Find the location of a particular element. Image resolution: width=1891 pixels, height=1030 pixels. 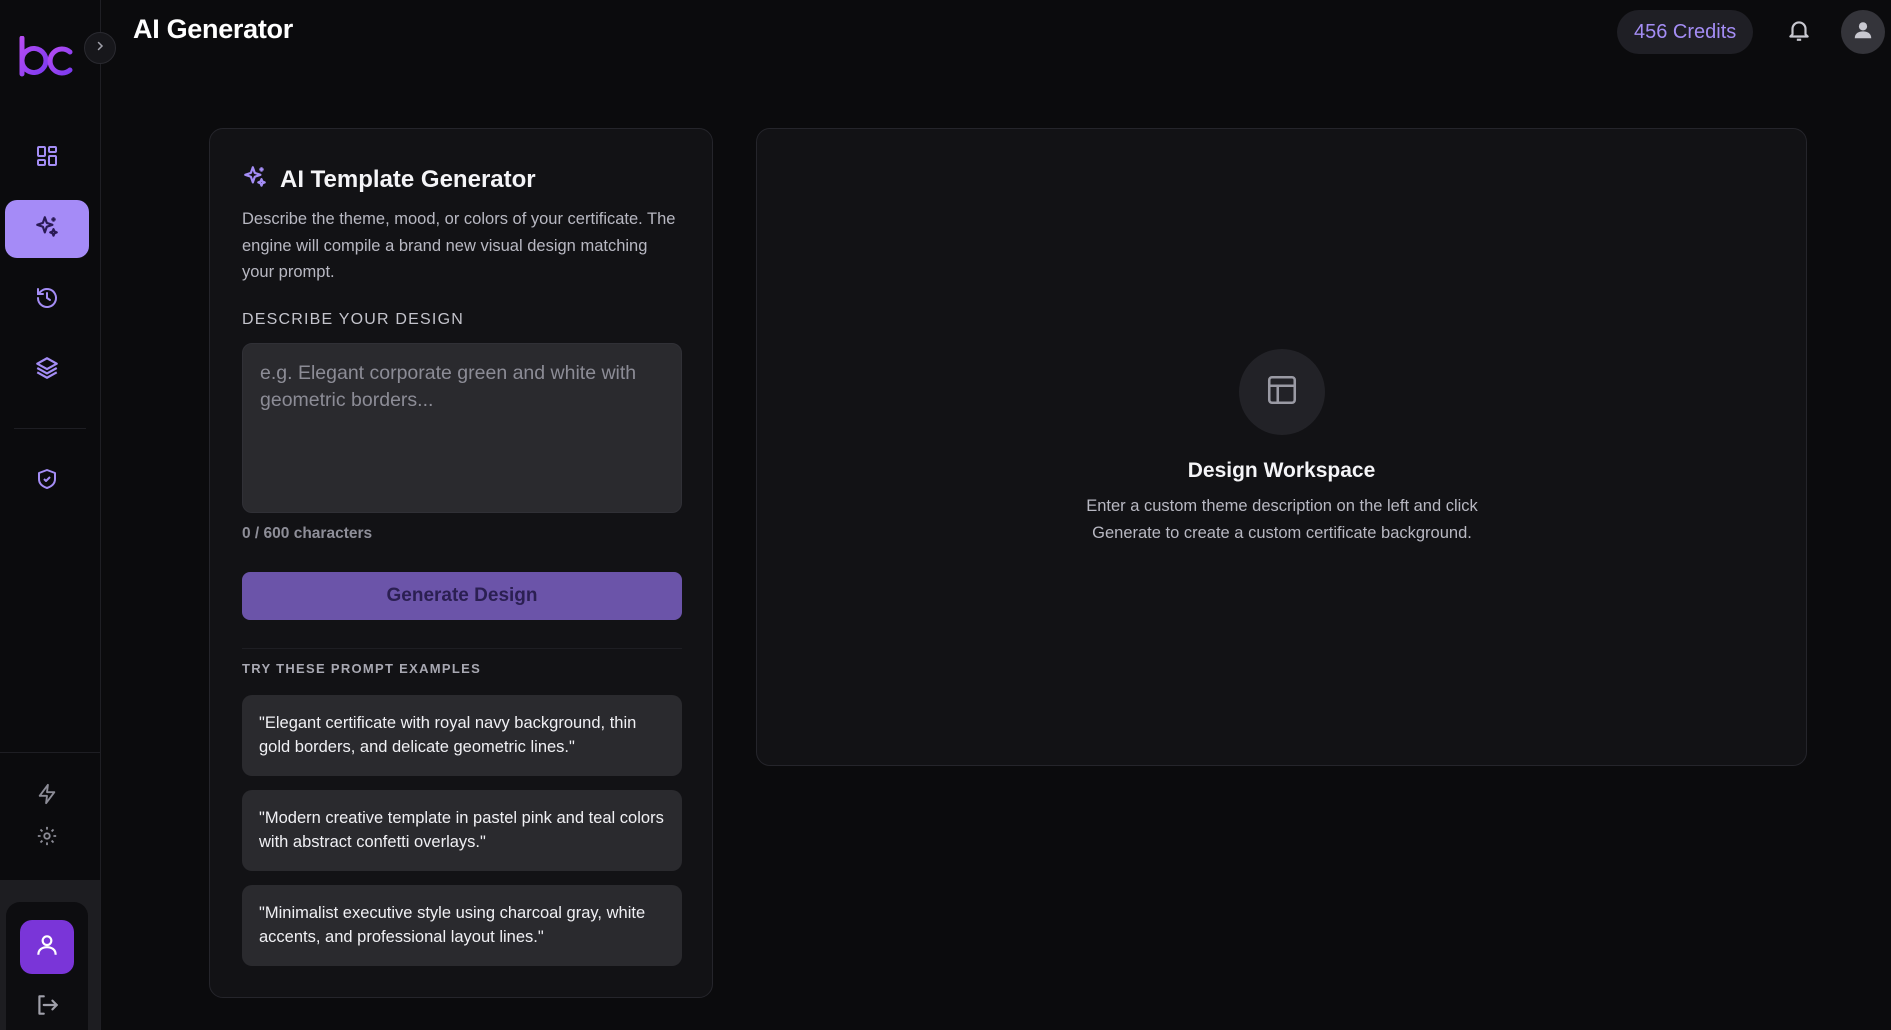

sidebar-item-upgrade is located at coordinates (47, 796).